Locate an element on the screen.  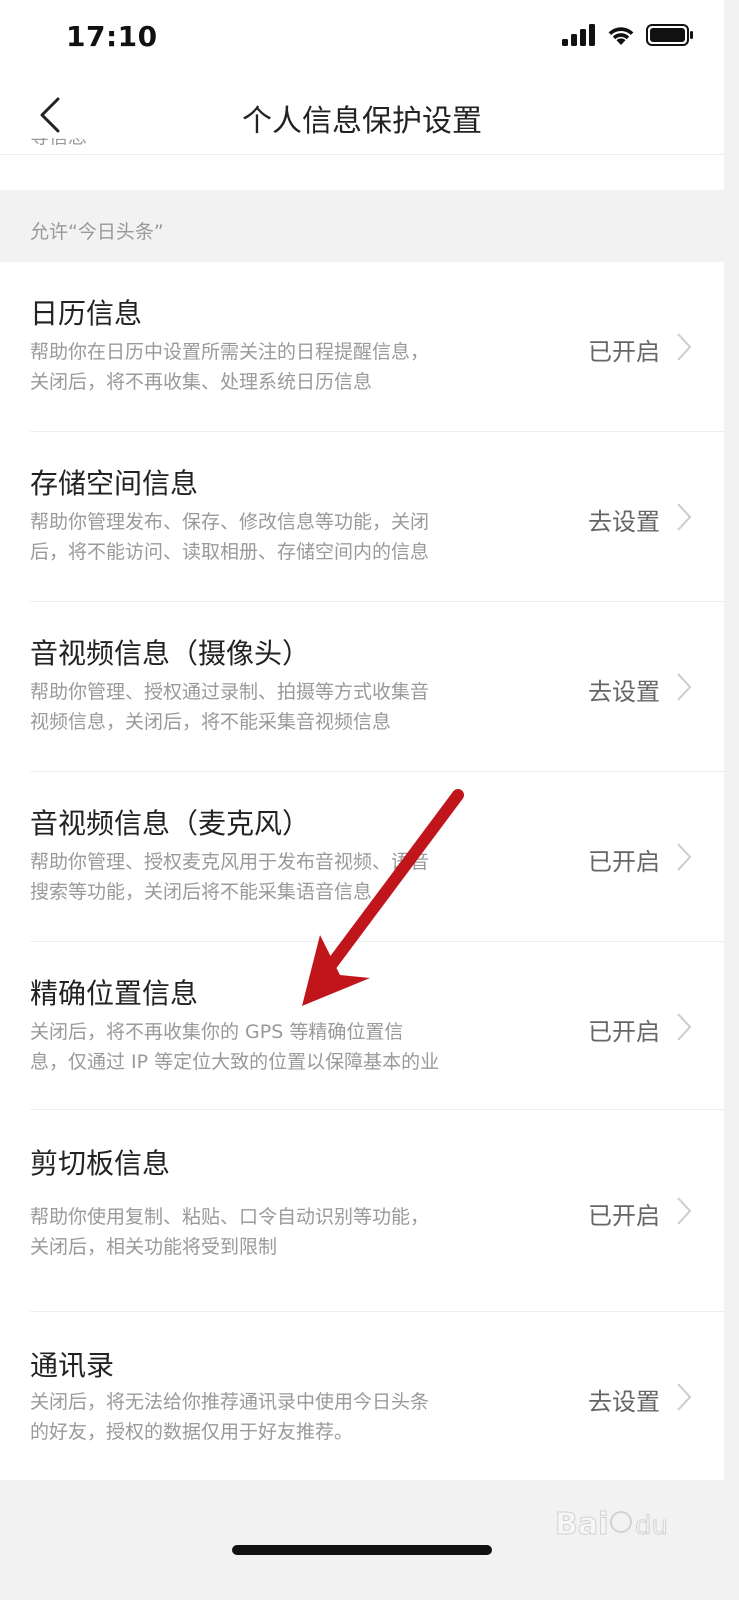
status-bar: 17:10 is located at coordinates (362, 39).